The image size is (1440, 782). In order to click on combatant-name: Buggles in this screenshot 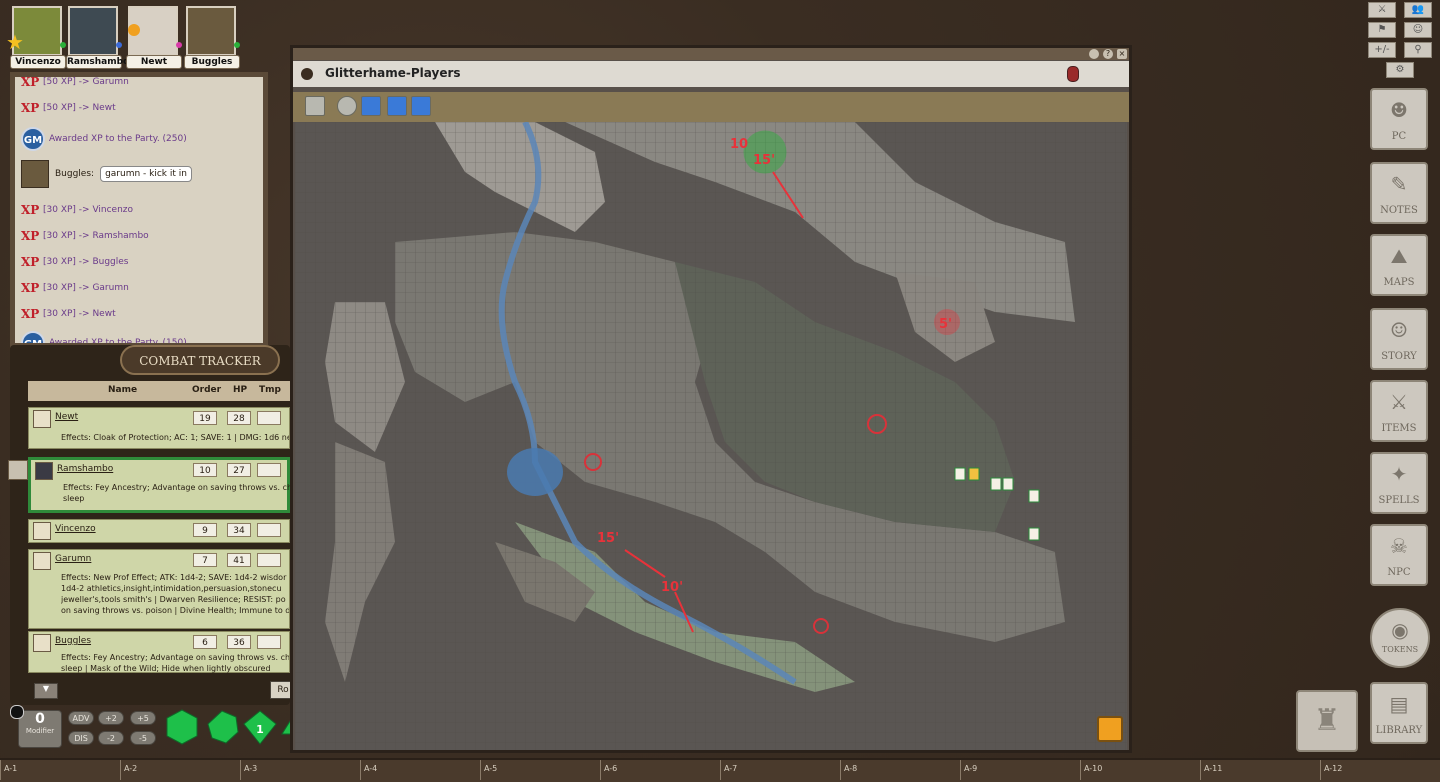, I will do `click(73, 641)`.